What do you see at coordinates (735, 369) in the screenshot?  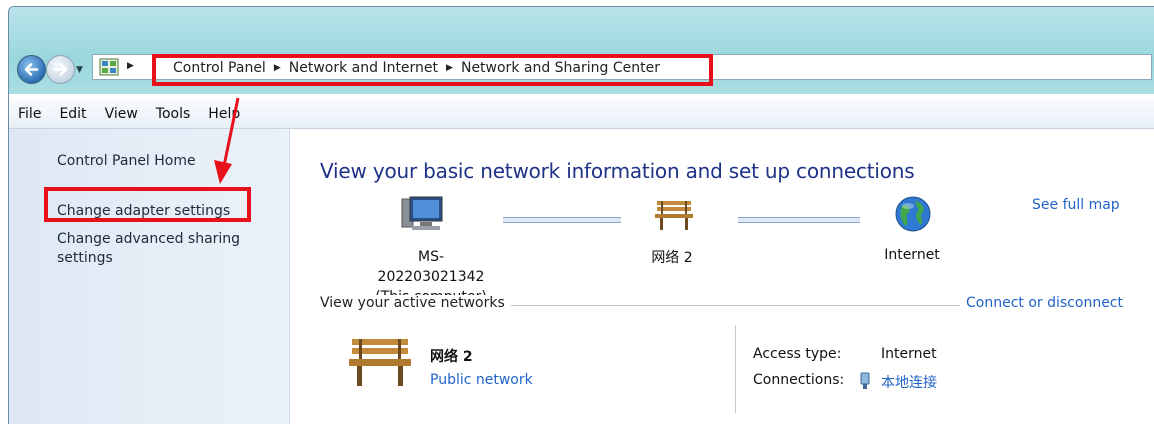 I see `vertical-divider` at bounding box center [735, 369].